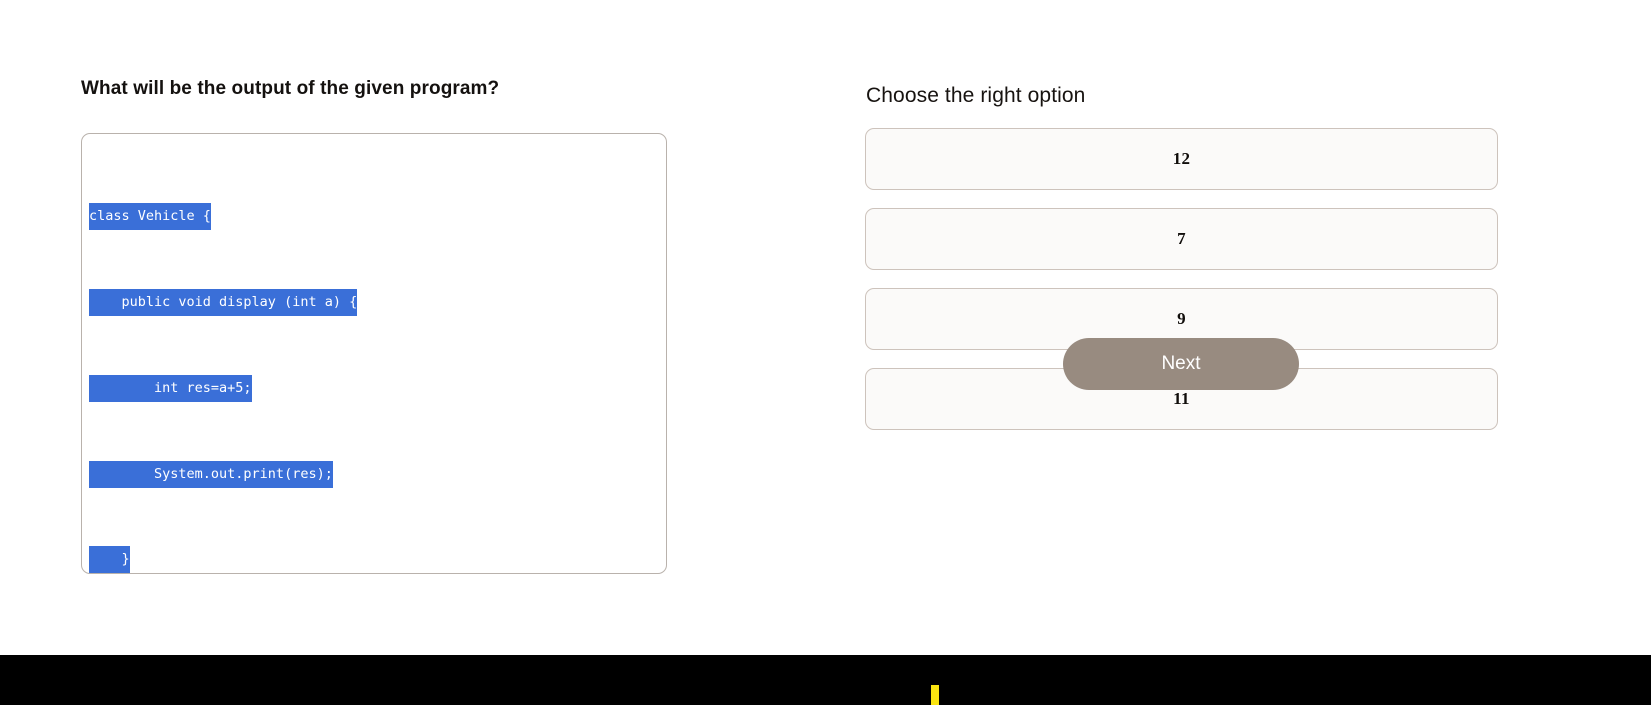 The width and height of the screenshot is (1651, 705). What do you see at coordinates (150, 217) in the screenshot?
I see `code-line-text: class Vehicle {` at bounding box center [150, 217].